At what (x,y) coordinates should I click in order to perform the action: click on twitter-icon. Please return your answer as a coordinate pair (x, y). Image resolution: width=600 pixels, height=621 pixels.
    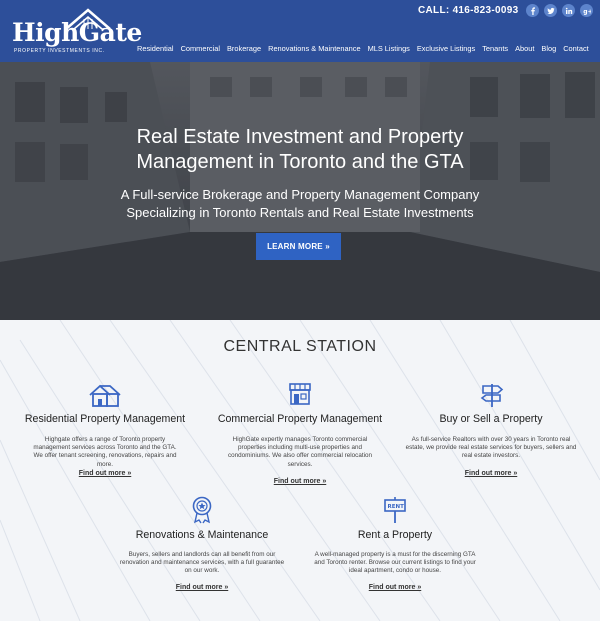
    Looking at the image, I should click on (550, 10).